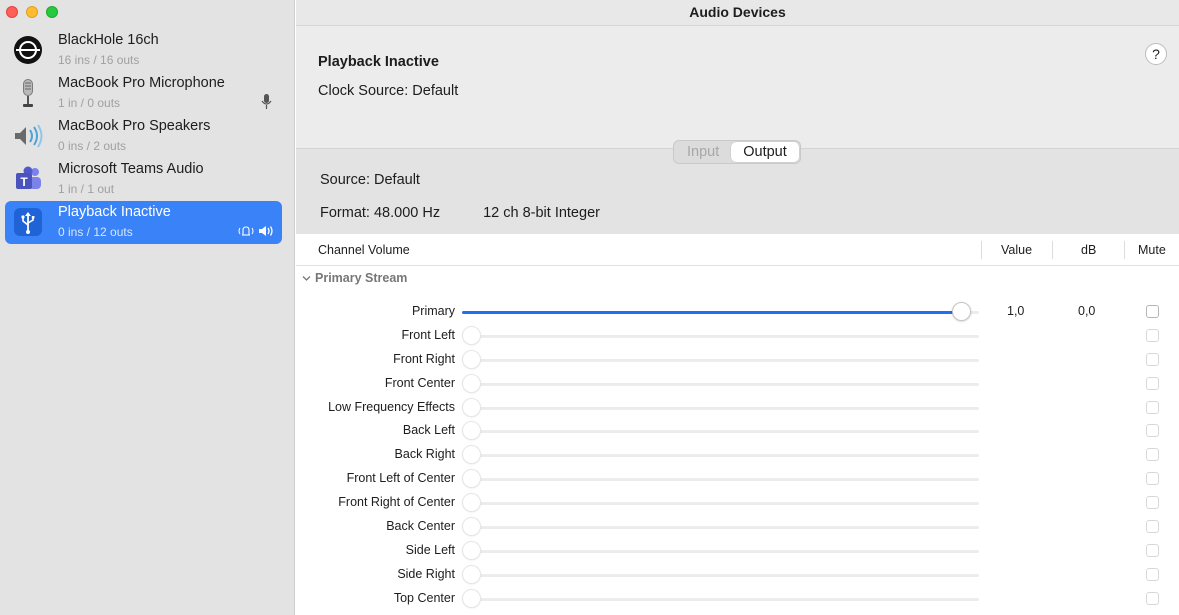 The image size is (1179, 615). I want to click on channel-name: Front Right, so click(424, 358).